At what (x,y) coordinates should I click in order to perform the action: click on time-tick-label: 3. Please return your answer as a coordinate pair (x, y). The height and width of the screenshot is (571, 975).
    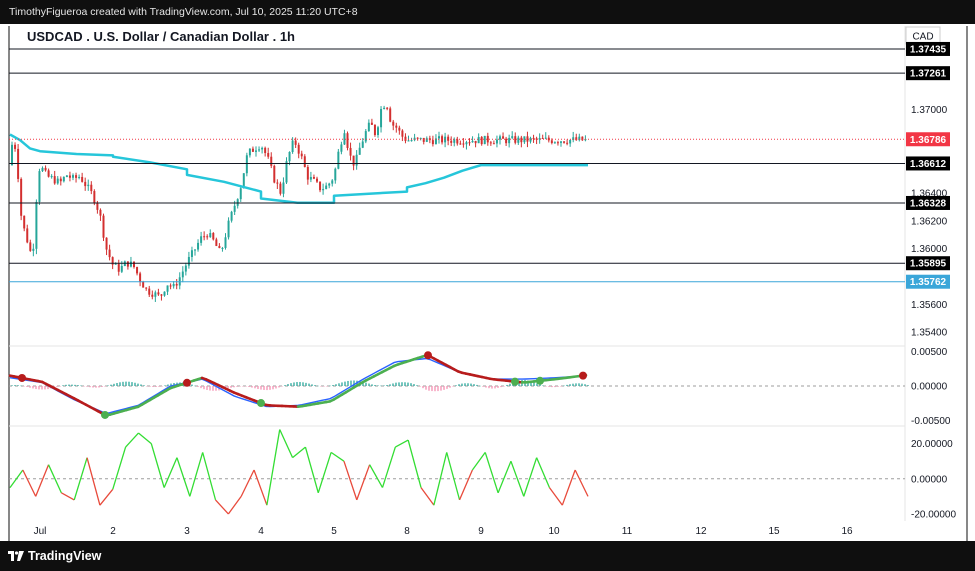
    Looking at the image, I should click on (187, 531).